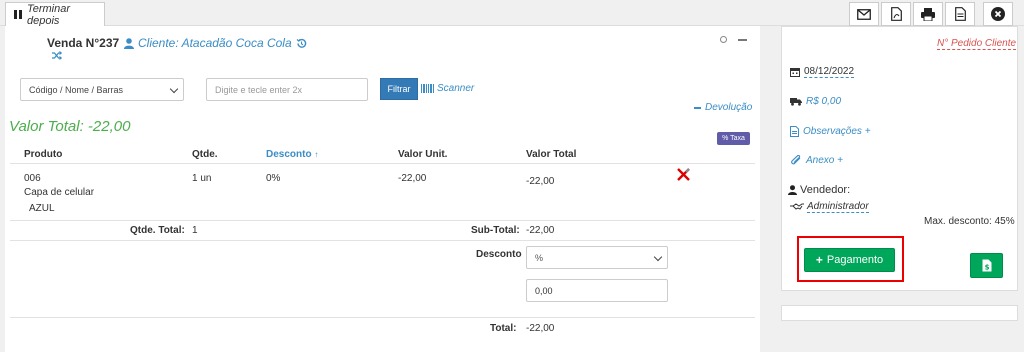 The image size is (1024, 352). What do you see at coordinates (899, 313) in the screenshot?
I see `sidebar-panel-secondary` at bounding box center [899, 313].